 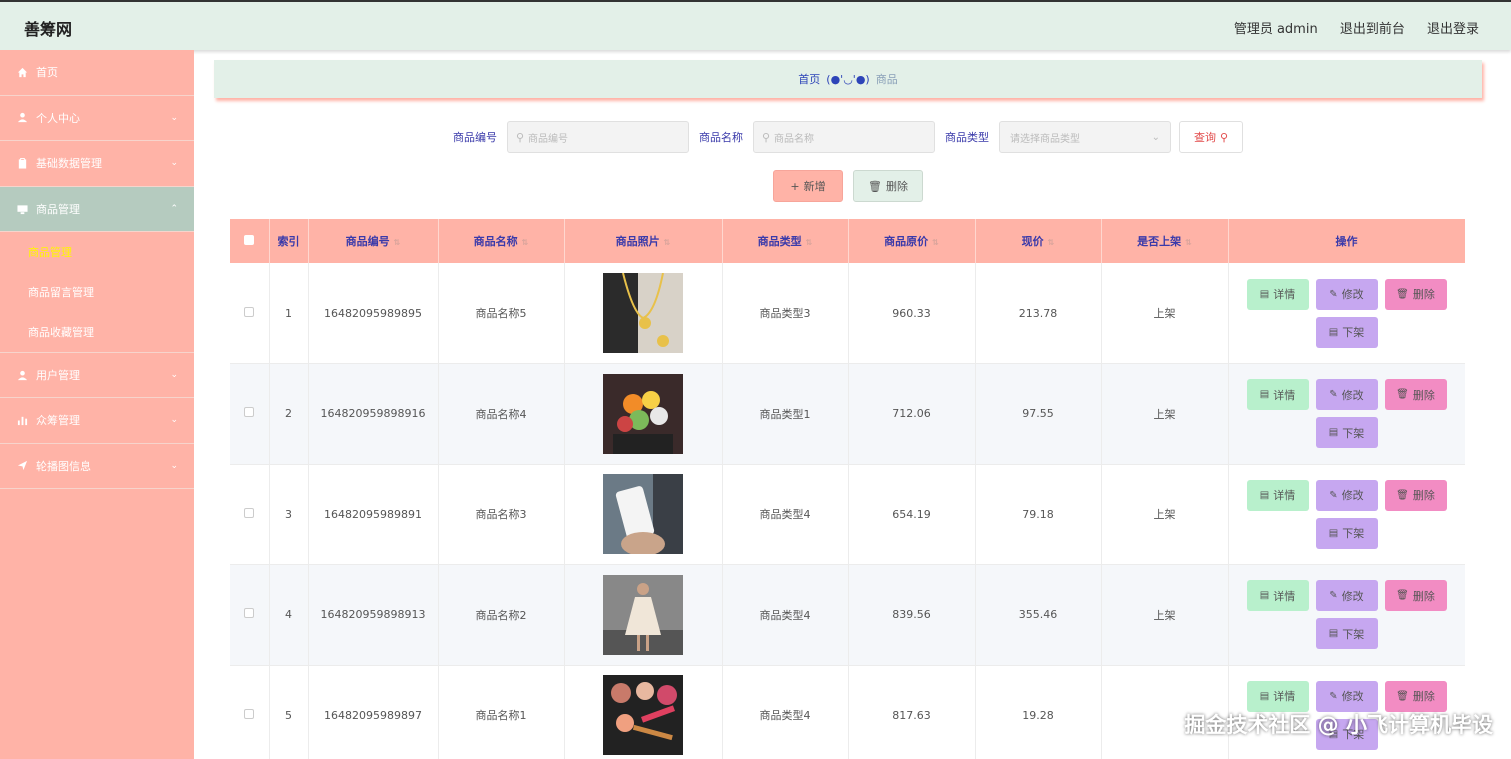 I want to click on cell-index: 5, so click(x=289, y=712).